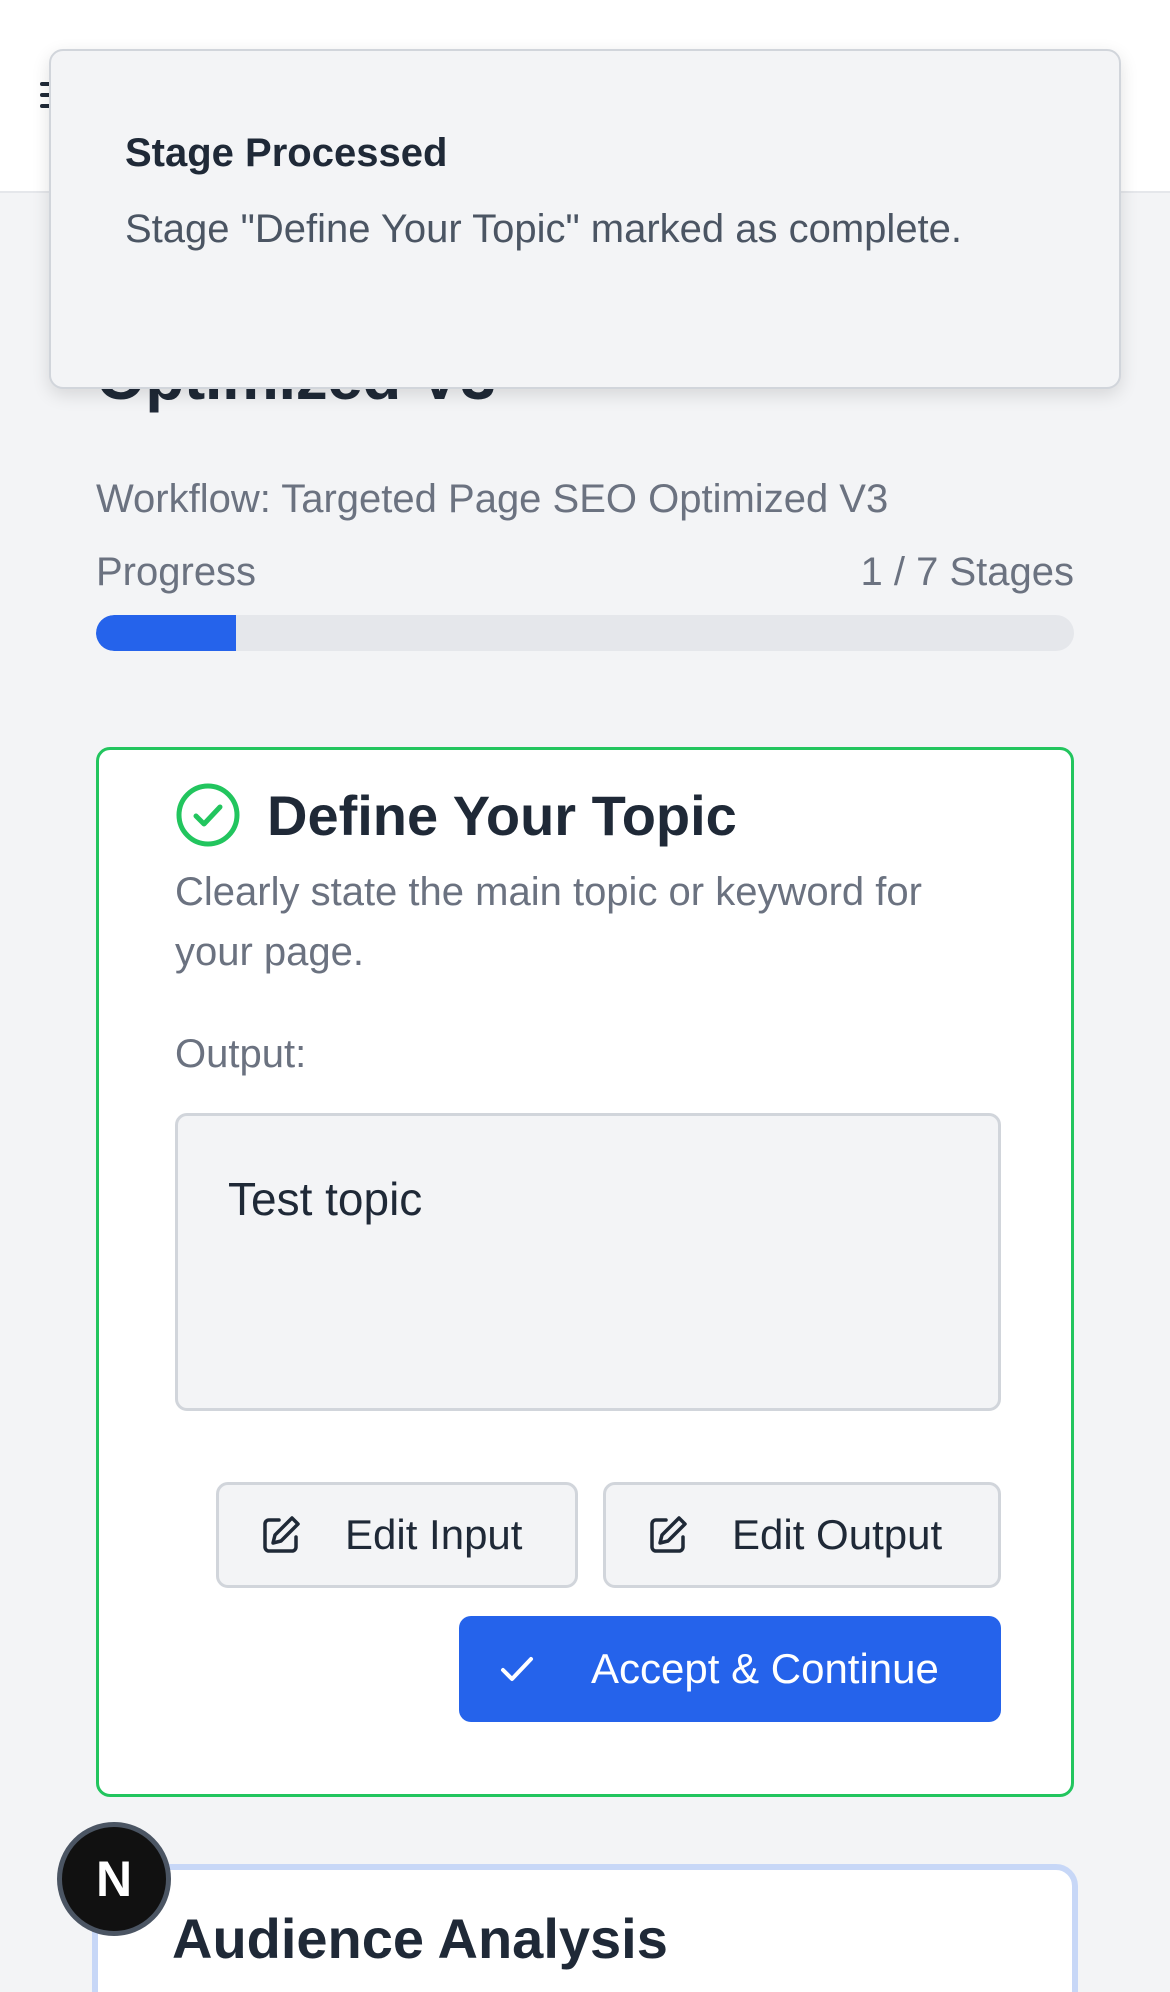 The image size is (1170, 1992). Describe the element at coordinates (286, 153) in the screenshot. I see `toast-title: Stage Processed` at that location.